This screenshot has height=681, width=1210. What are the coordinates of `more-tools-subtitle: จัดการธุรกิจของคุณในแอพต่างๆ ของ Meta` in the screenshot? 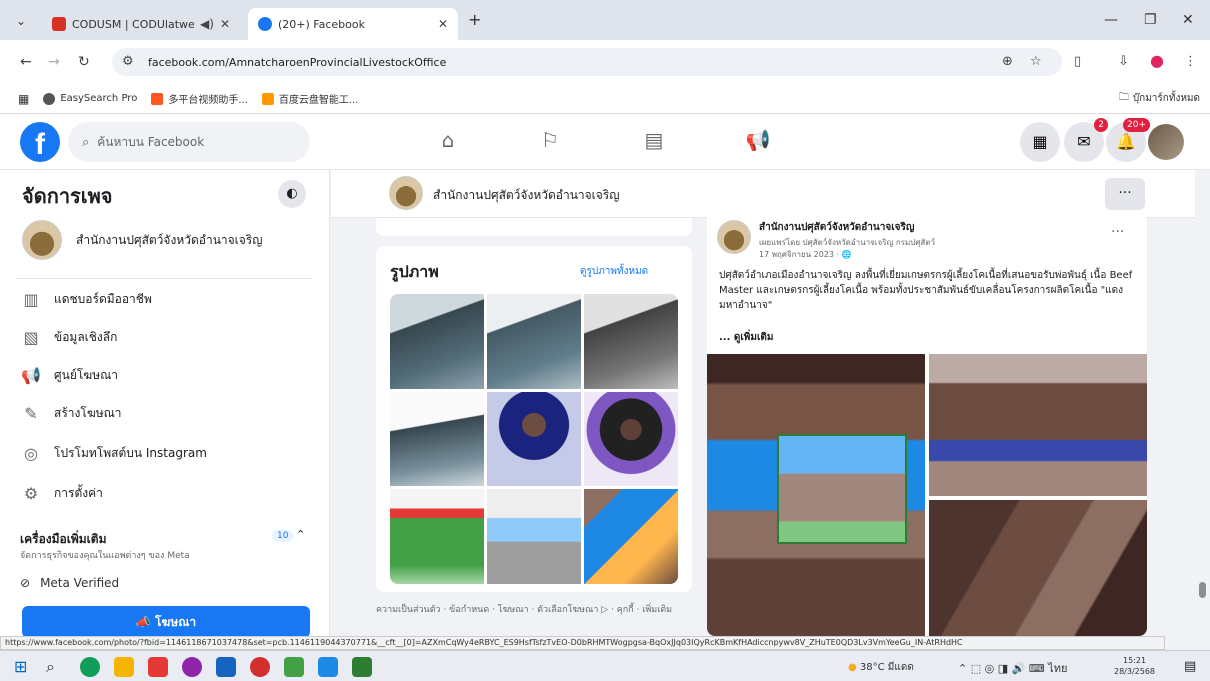 It's located at (105, 556).